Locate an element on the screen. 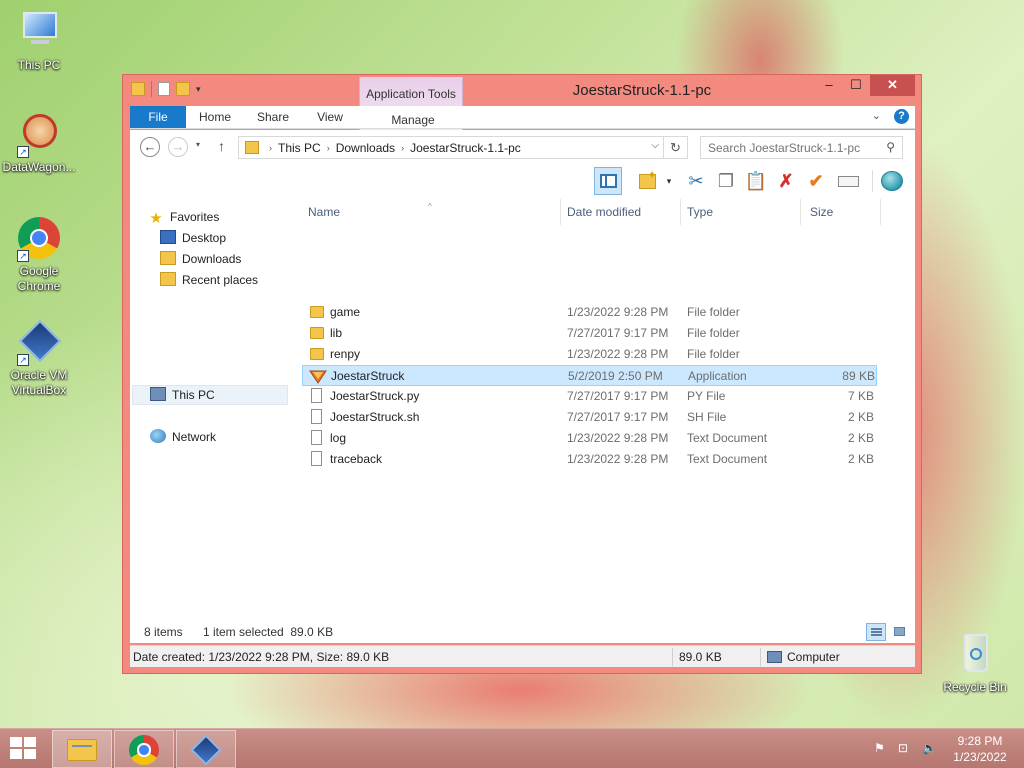  properties-button is located at coordinates (892, 181).